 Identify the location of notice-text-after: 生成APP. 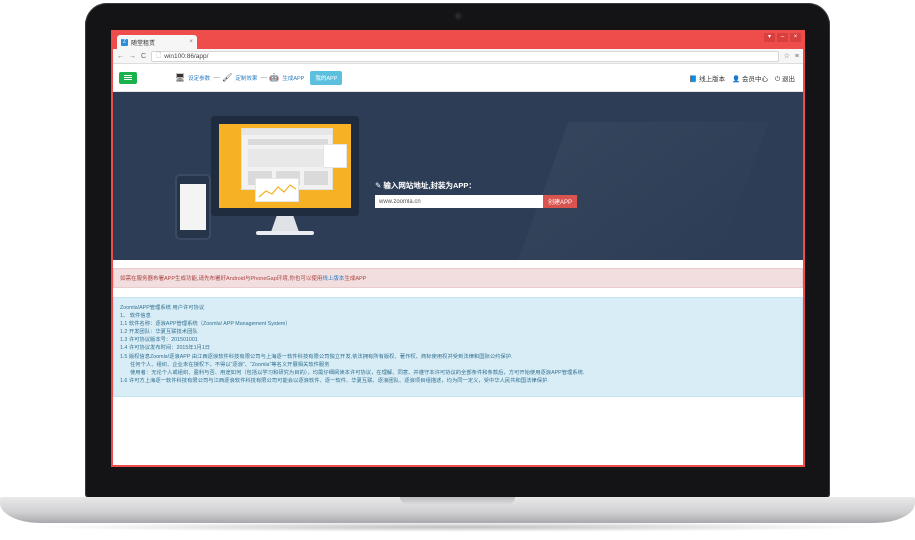
(355, 279).